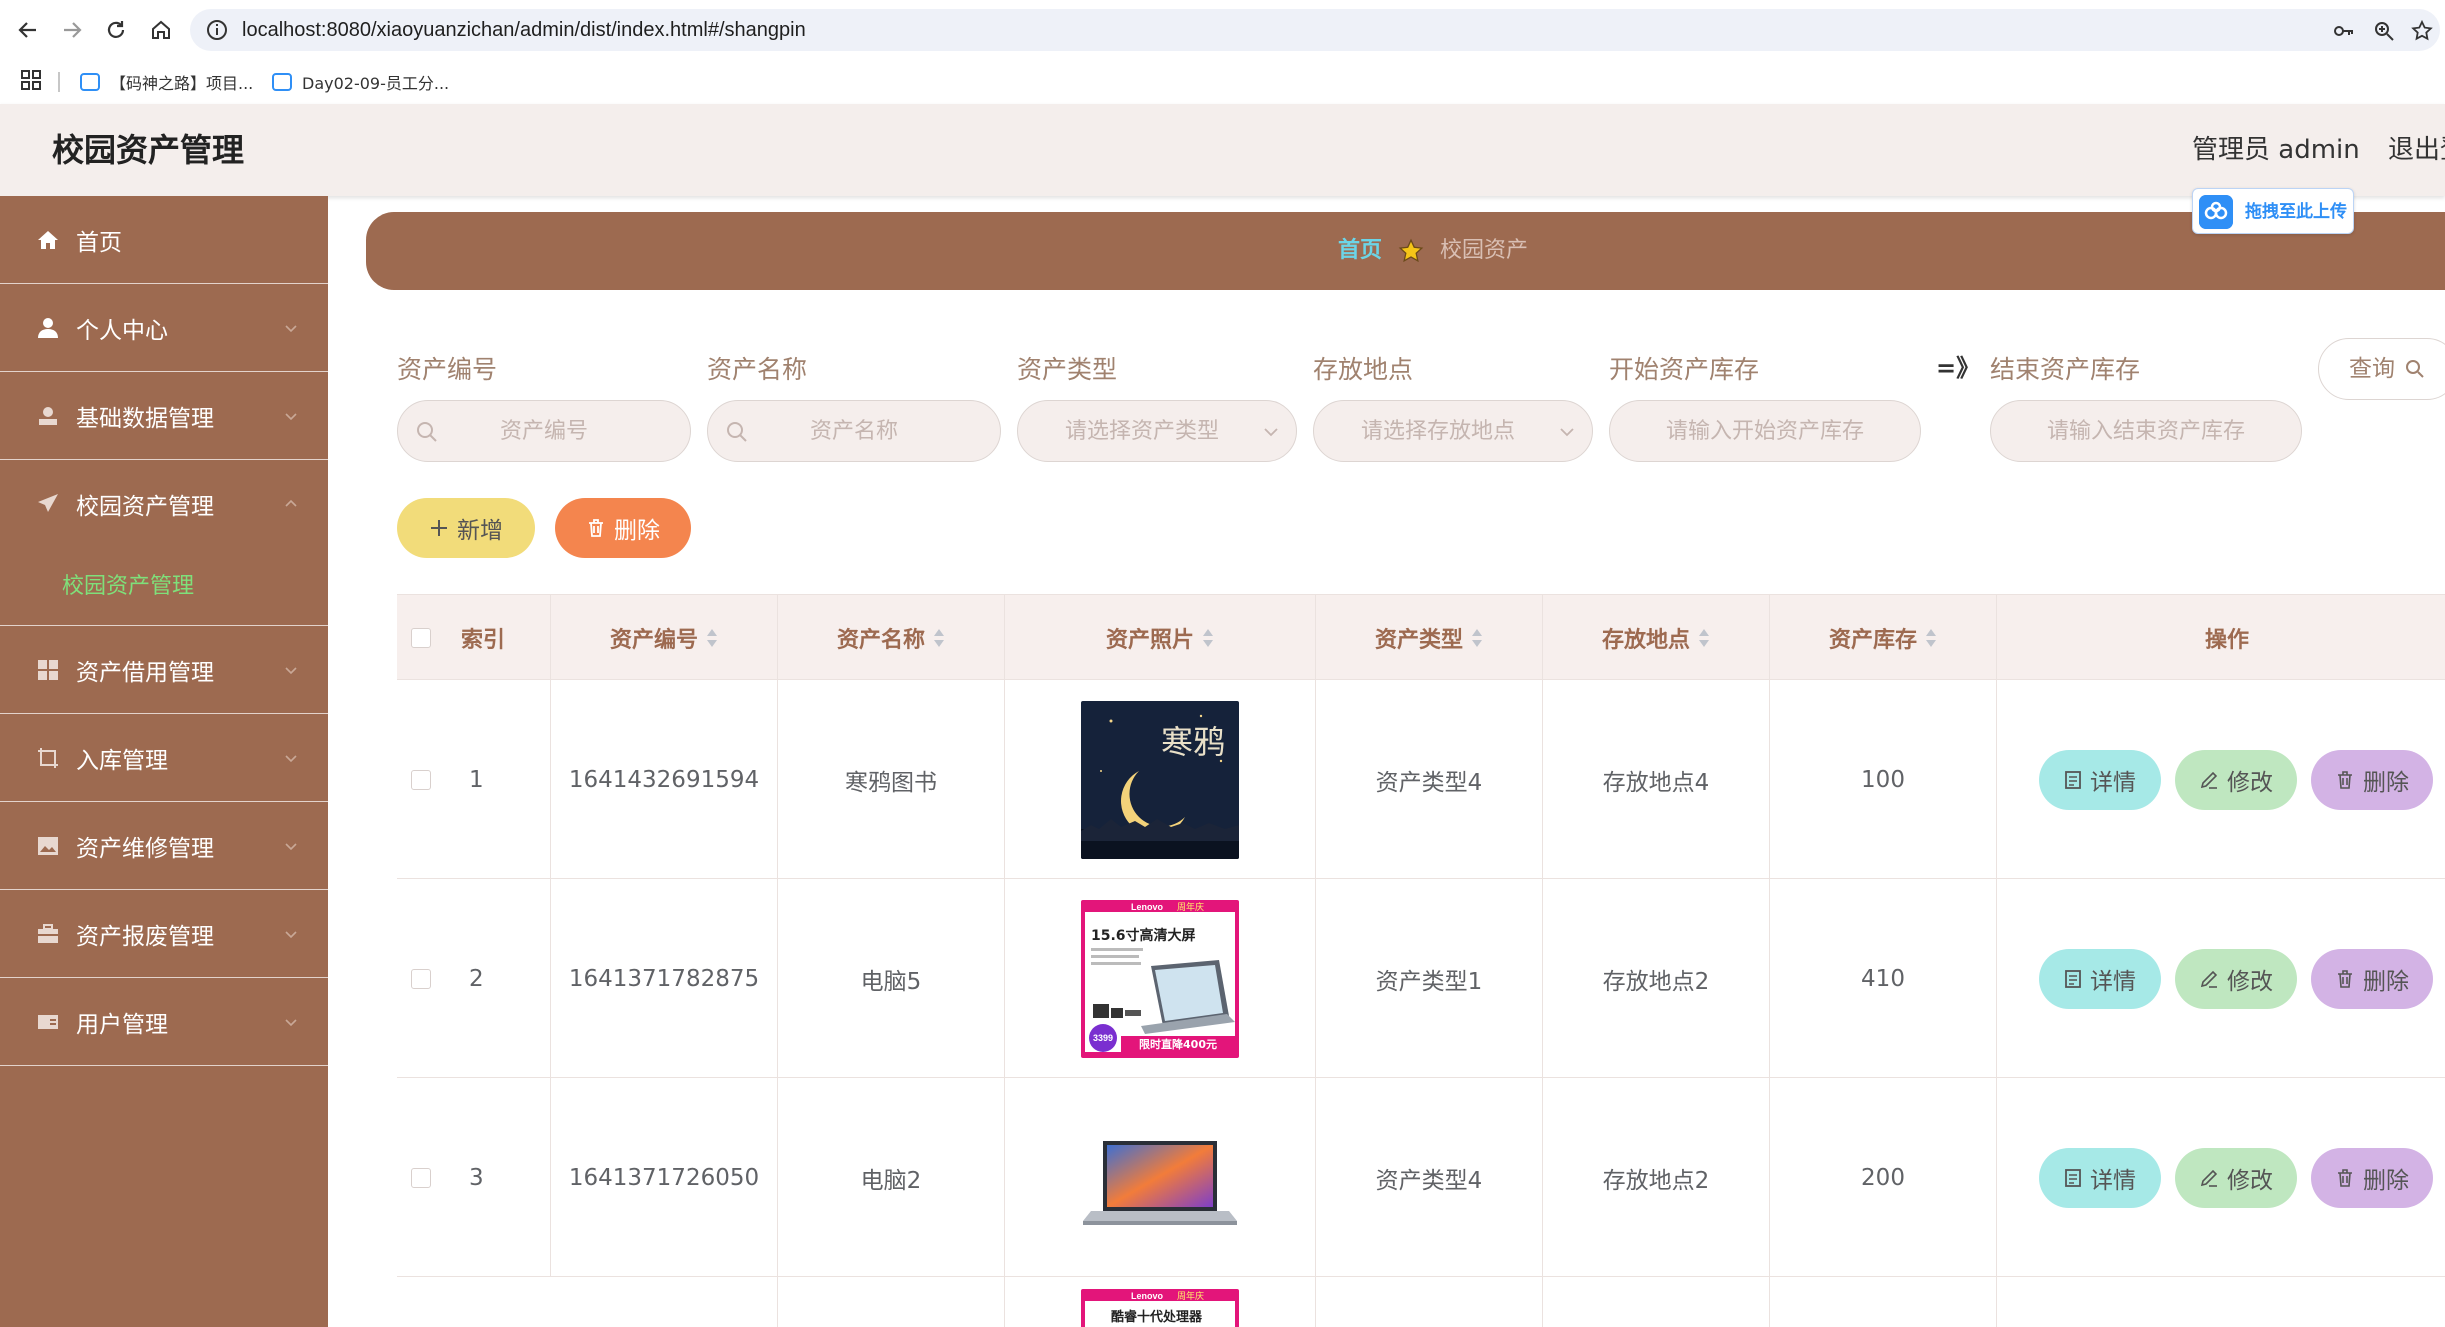 This screenshot has height=1327, width=2445. I want to click on upload-badge-label: 拖拽至此上传, so click(2296, 212).